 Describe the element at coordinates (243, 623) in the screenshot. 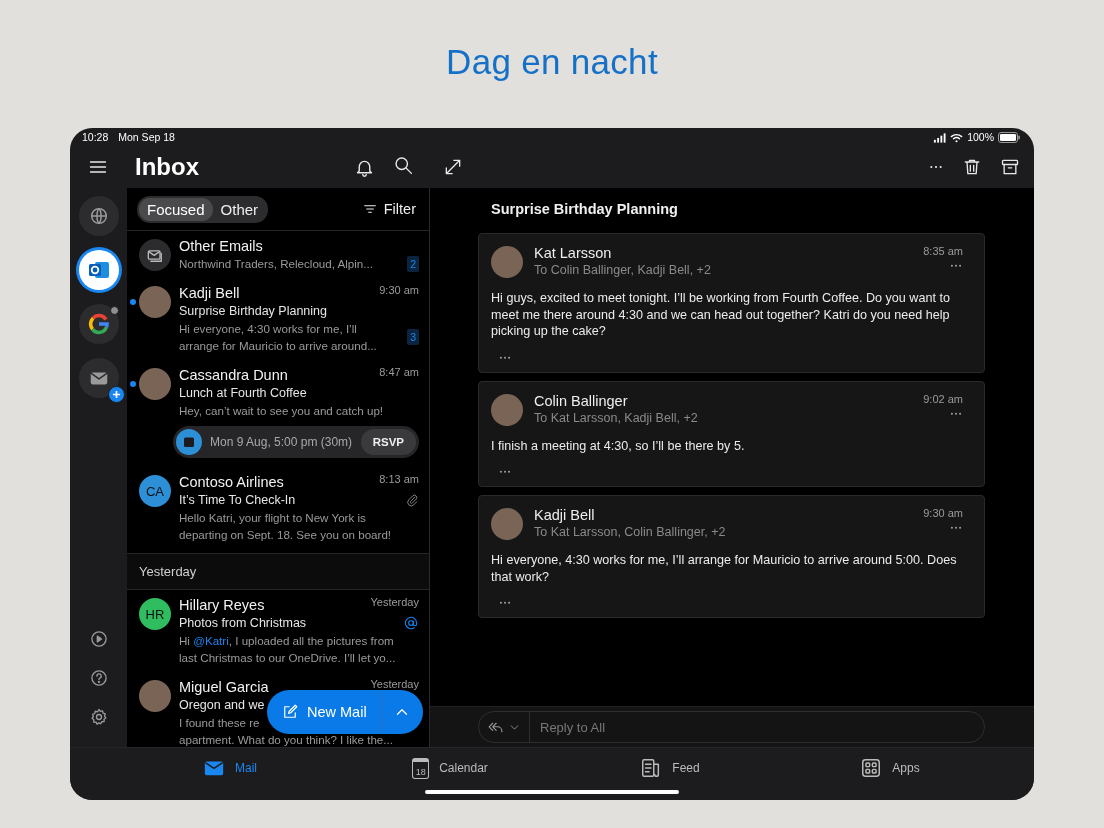

I see `message-subject: Photos from Christmas` at that location.